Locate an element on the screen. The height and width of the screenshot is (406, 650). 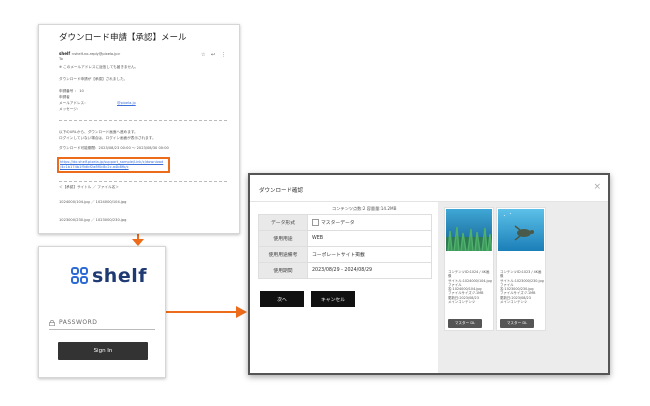
row-key: データ形式 is located at coordinates (283, 222).